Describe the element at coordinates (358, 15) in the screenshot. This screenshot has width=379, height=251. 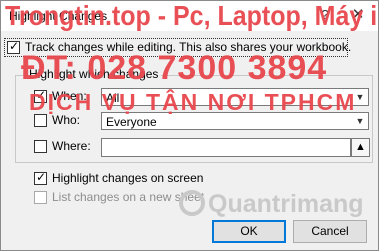
I see `close-button: ✕` at that location.